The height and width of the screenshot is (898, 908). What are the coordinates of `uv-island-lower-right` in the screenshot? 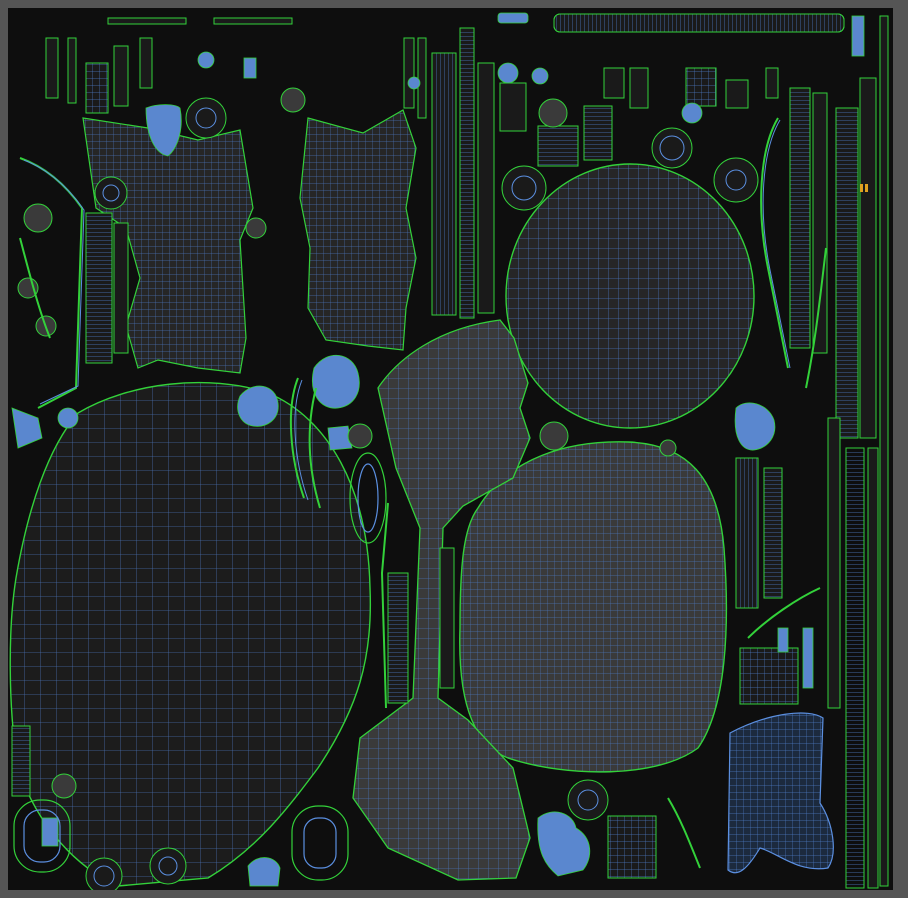 It's located at (780, 793).